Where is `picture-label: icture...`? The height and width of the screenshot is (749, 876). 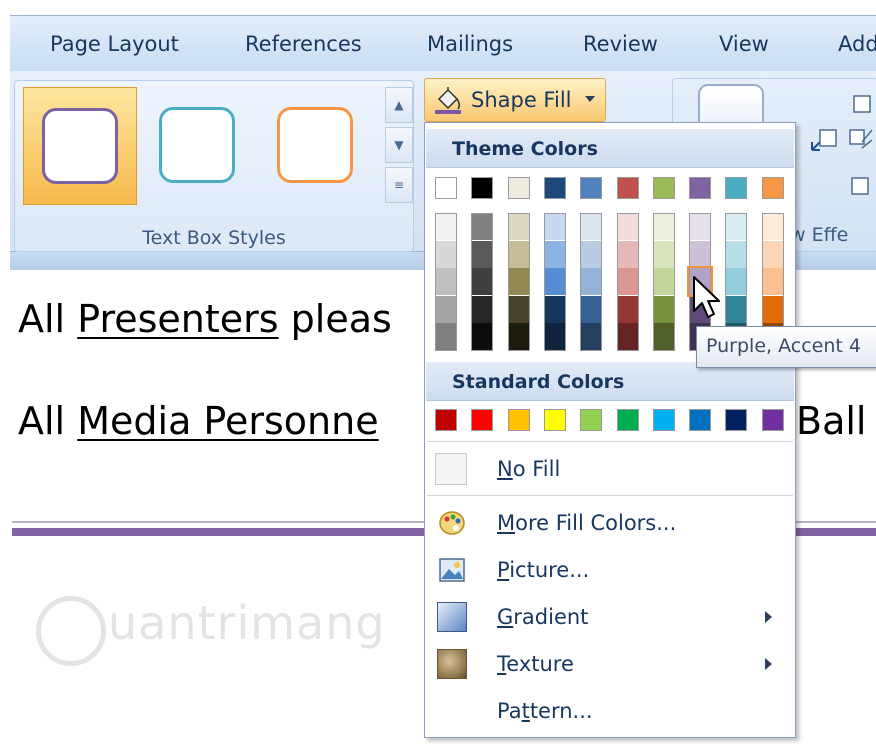
picture-label: icture... is located at coordinates (549, 570).